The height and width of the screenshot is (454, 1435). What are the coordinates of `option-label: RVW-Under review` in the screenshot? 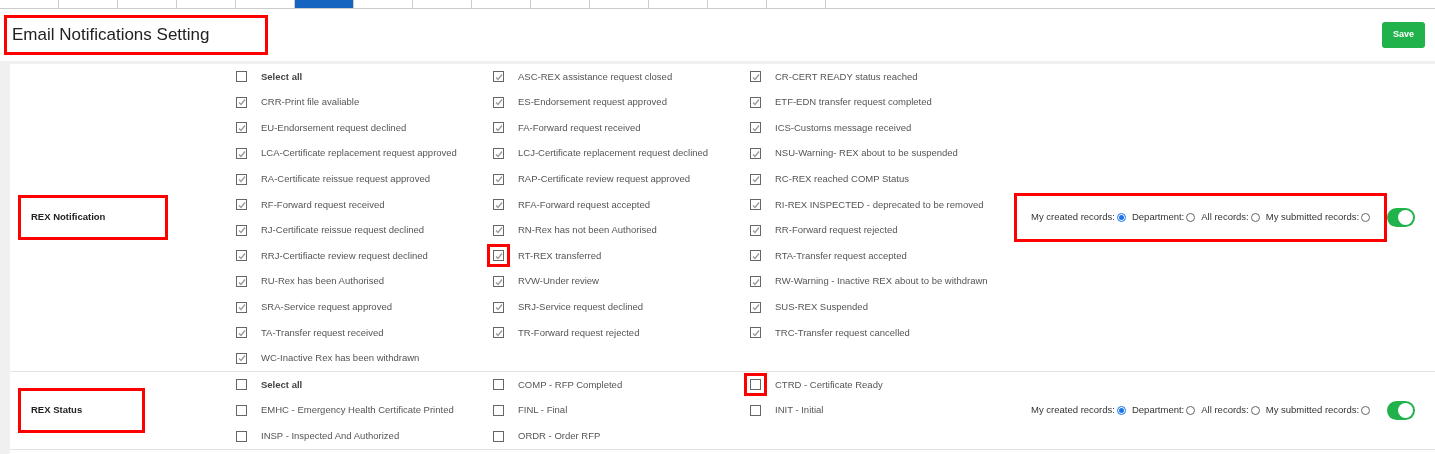 It's located at (558, 281).